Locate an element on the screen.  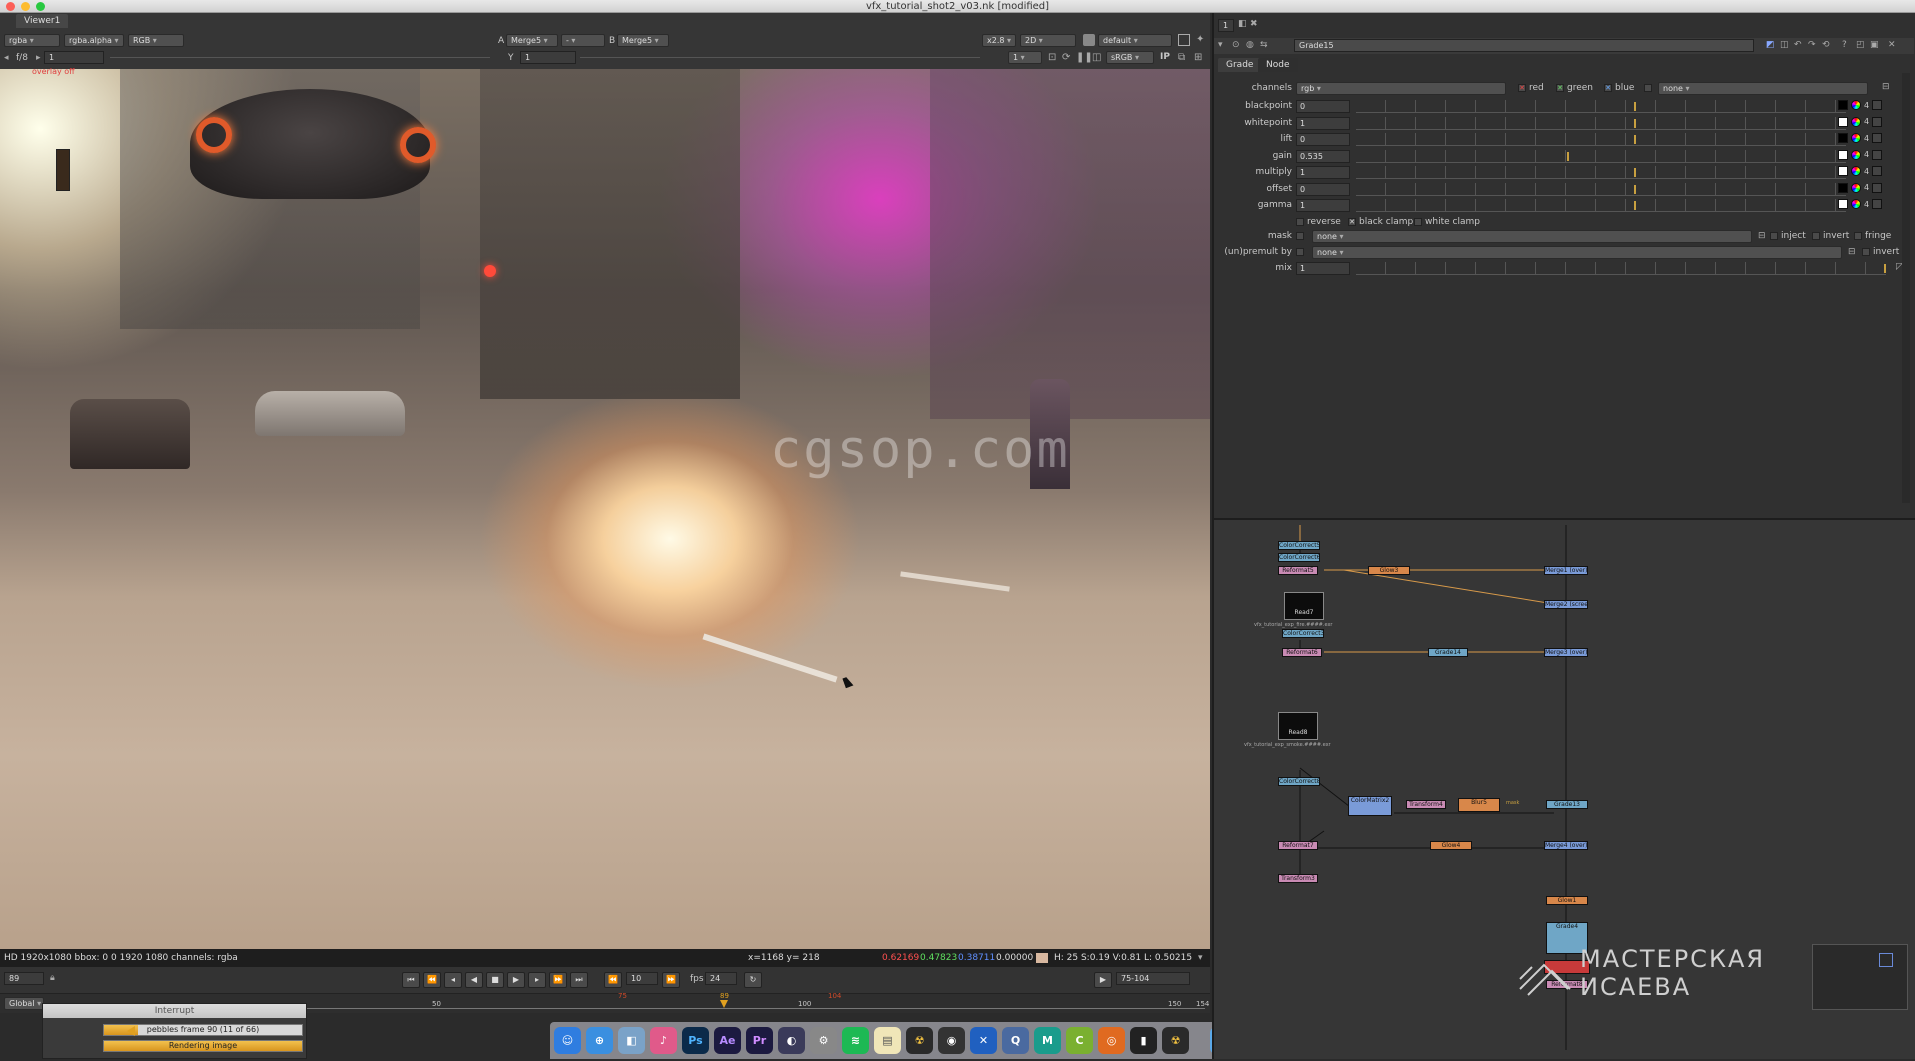
premult-menu-icon: ⊟ is located at coordinates (1852, 252).